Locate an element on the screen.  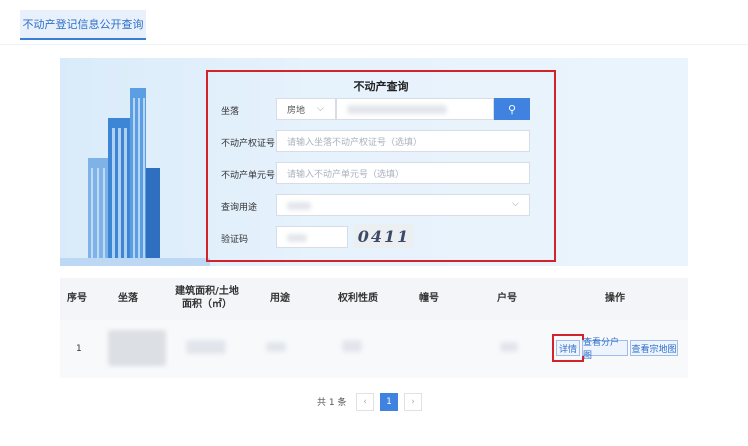
city-buildings-illustration is located at coordinates (135, 177).